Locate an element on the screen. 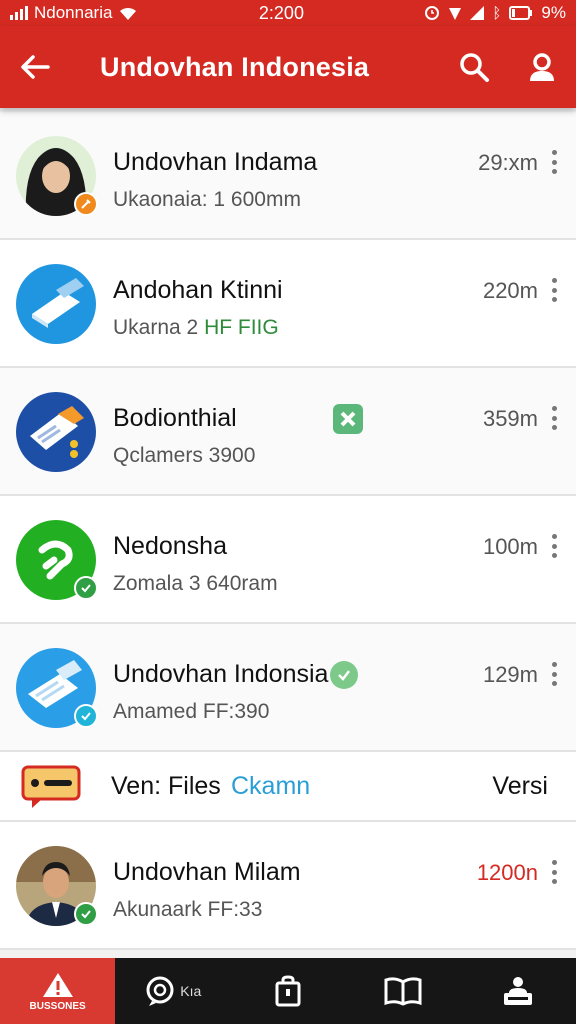 This screenshot has height=1024, width=576. nav-item-profile is located at coordinates (518, 991).